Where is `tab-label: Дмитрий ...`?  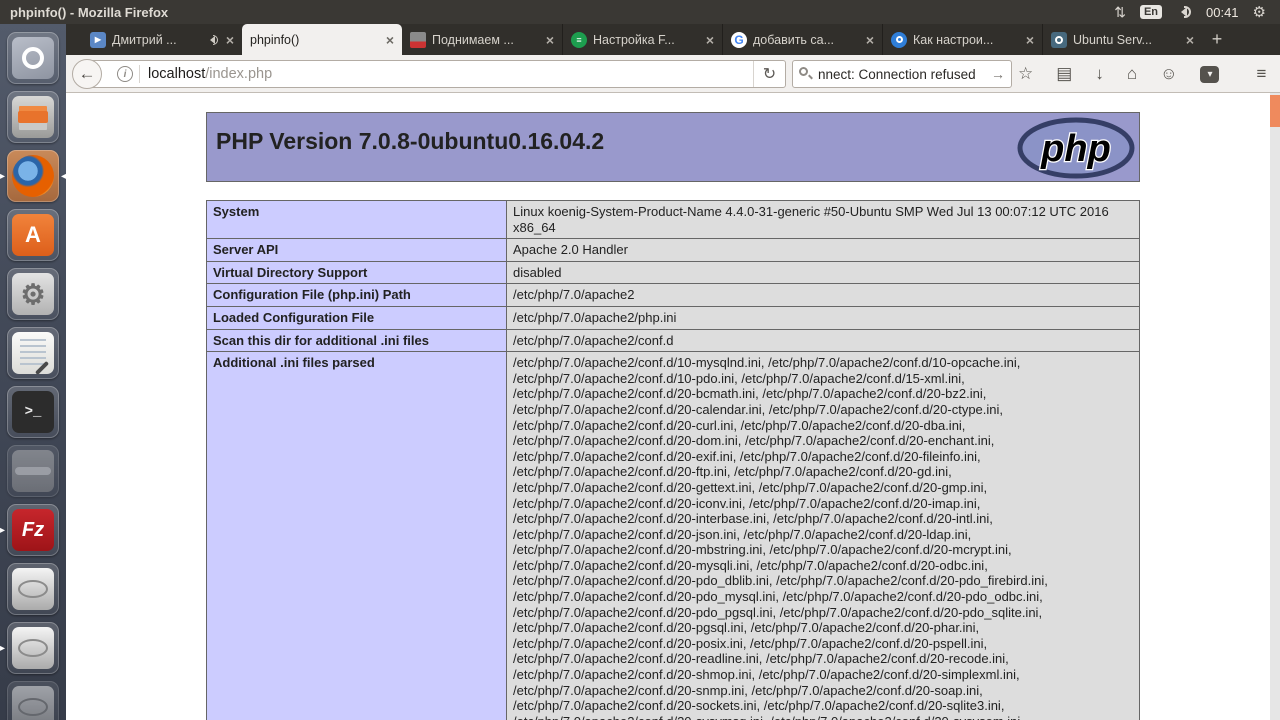 tab-label: Дмитрий ... is located at coordinates (144, 39).